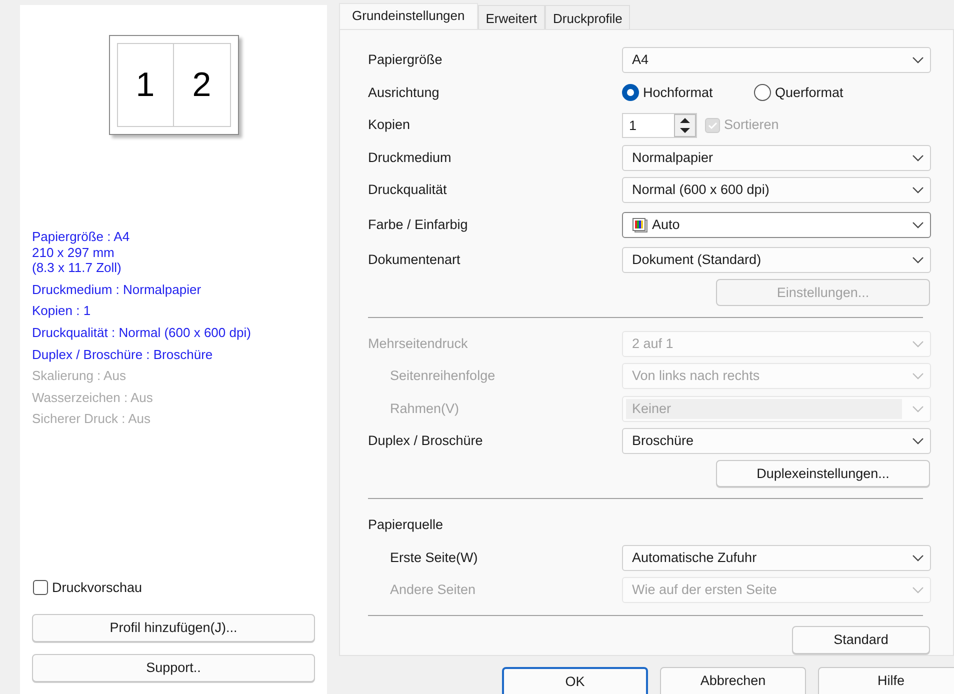 The width and height of the screenshot is (954, 694). What do you see at coordinates (442, 376) in the screenshot?
I see `setting-label: Seitenreihenfolge` at bounding box center [442, 376].